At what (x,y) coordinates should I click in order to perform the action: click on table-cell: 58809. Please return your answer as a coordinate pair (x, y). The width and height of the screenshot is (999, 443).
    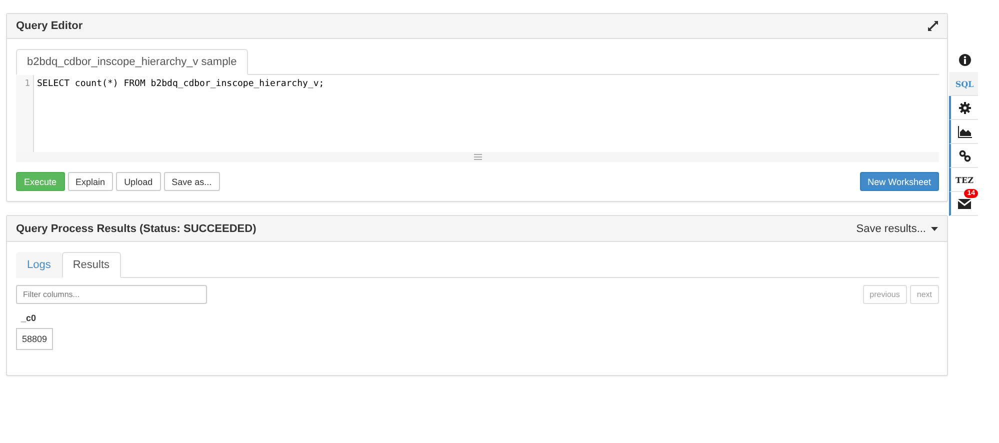
    Looking at the image, I should click on (35, 339).